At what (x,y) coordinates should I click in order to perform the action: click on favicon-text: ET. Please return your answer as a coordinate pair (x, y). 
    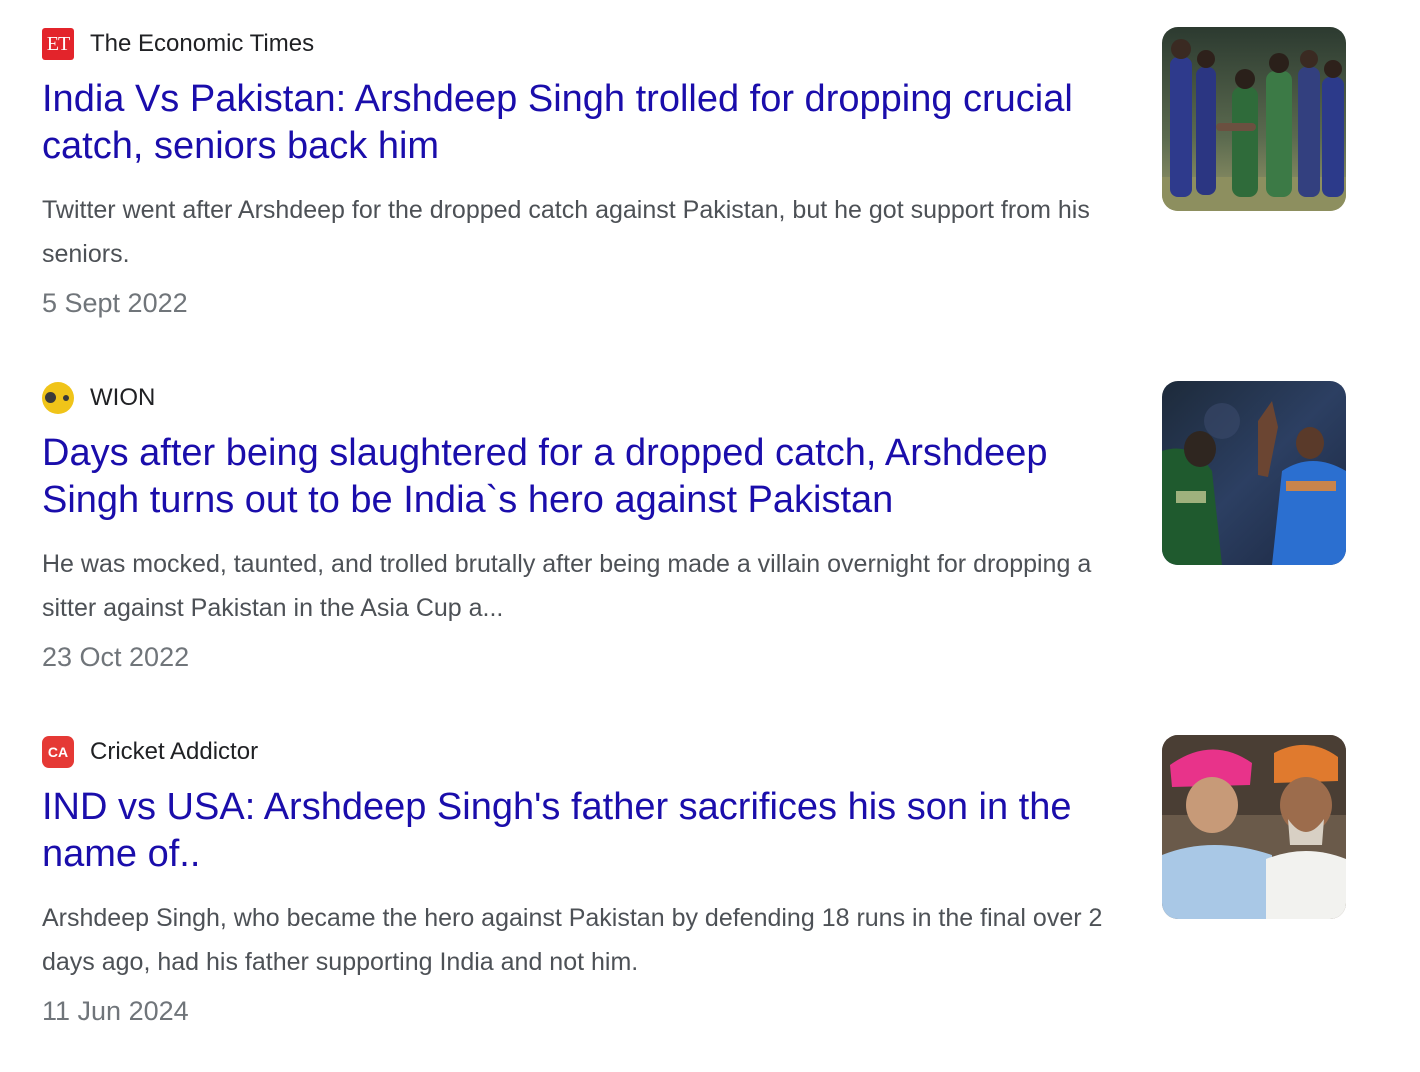
    Looking at the image, I should click on (58, 43).